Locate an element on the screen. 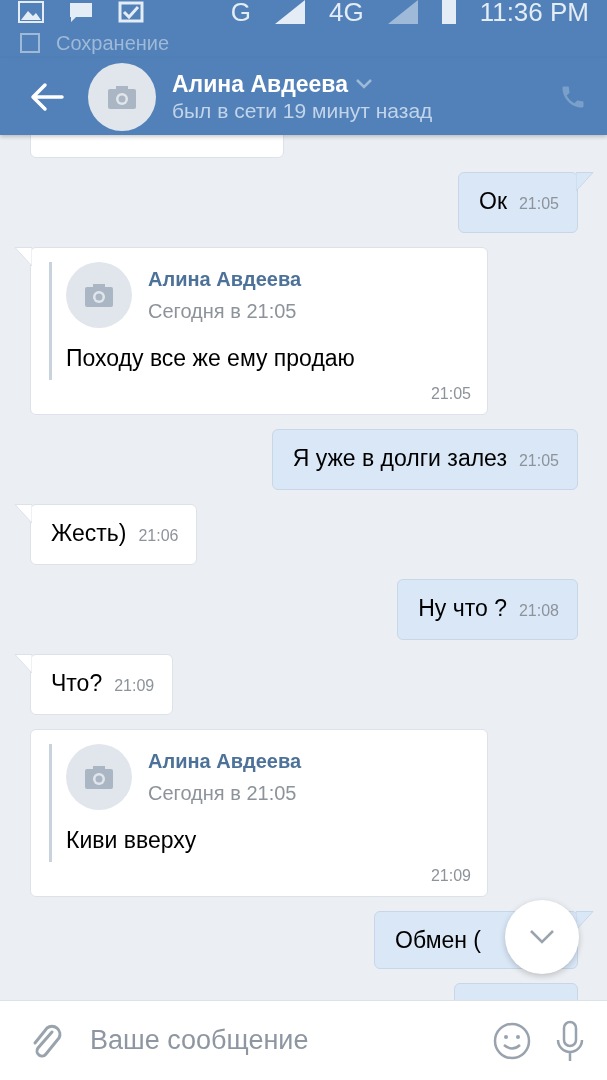 The height and width of the screenshot is (1080, 607). microphone-icon is located at coordinates (570, 1040).